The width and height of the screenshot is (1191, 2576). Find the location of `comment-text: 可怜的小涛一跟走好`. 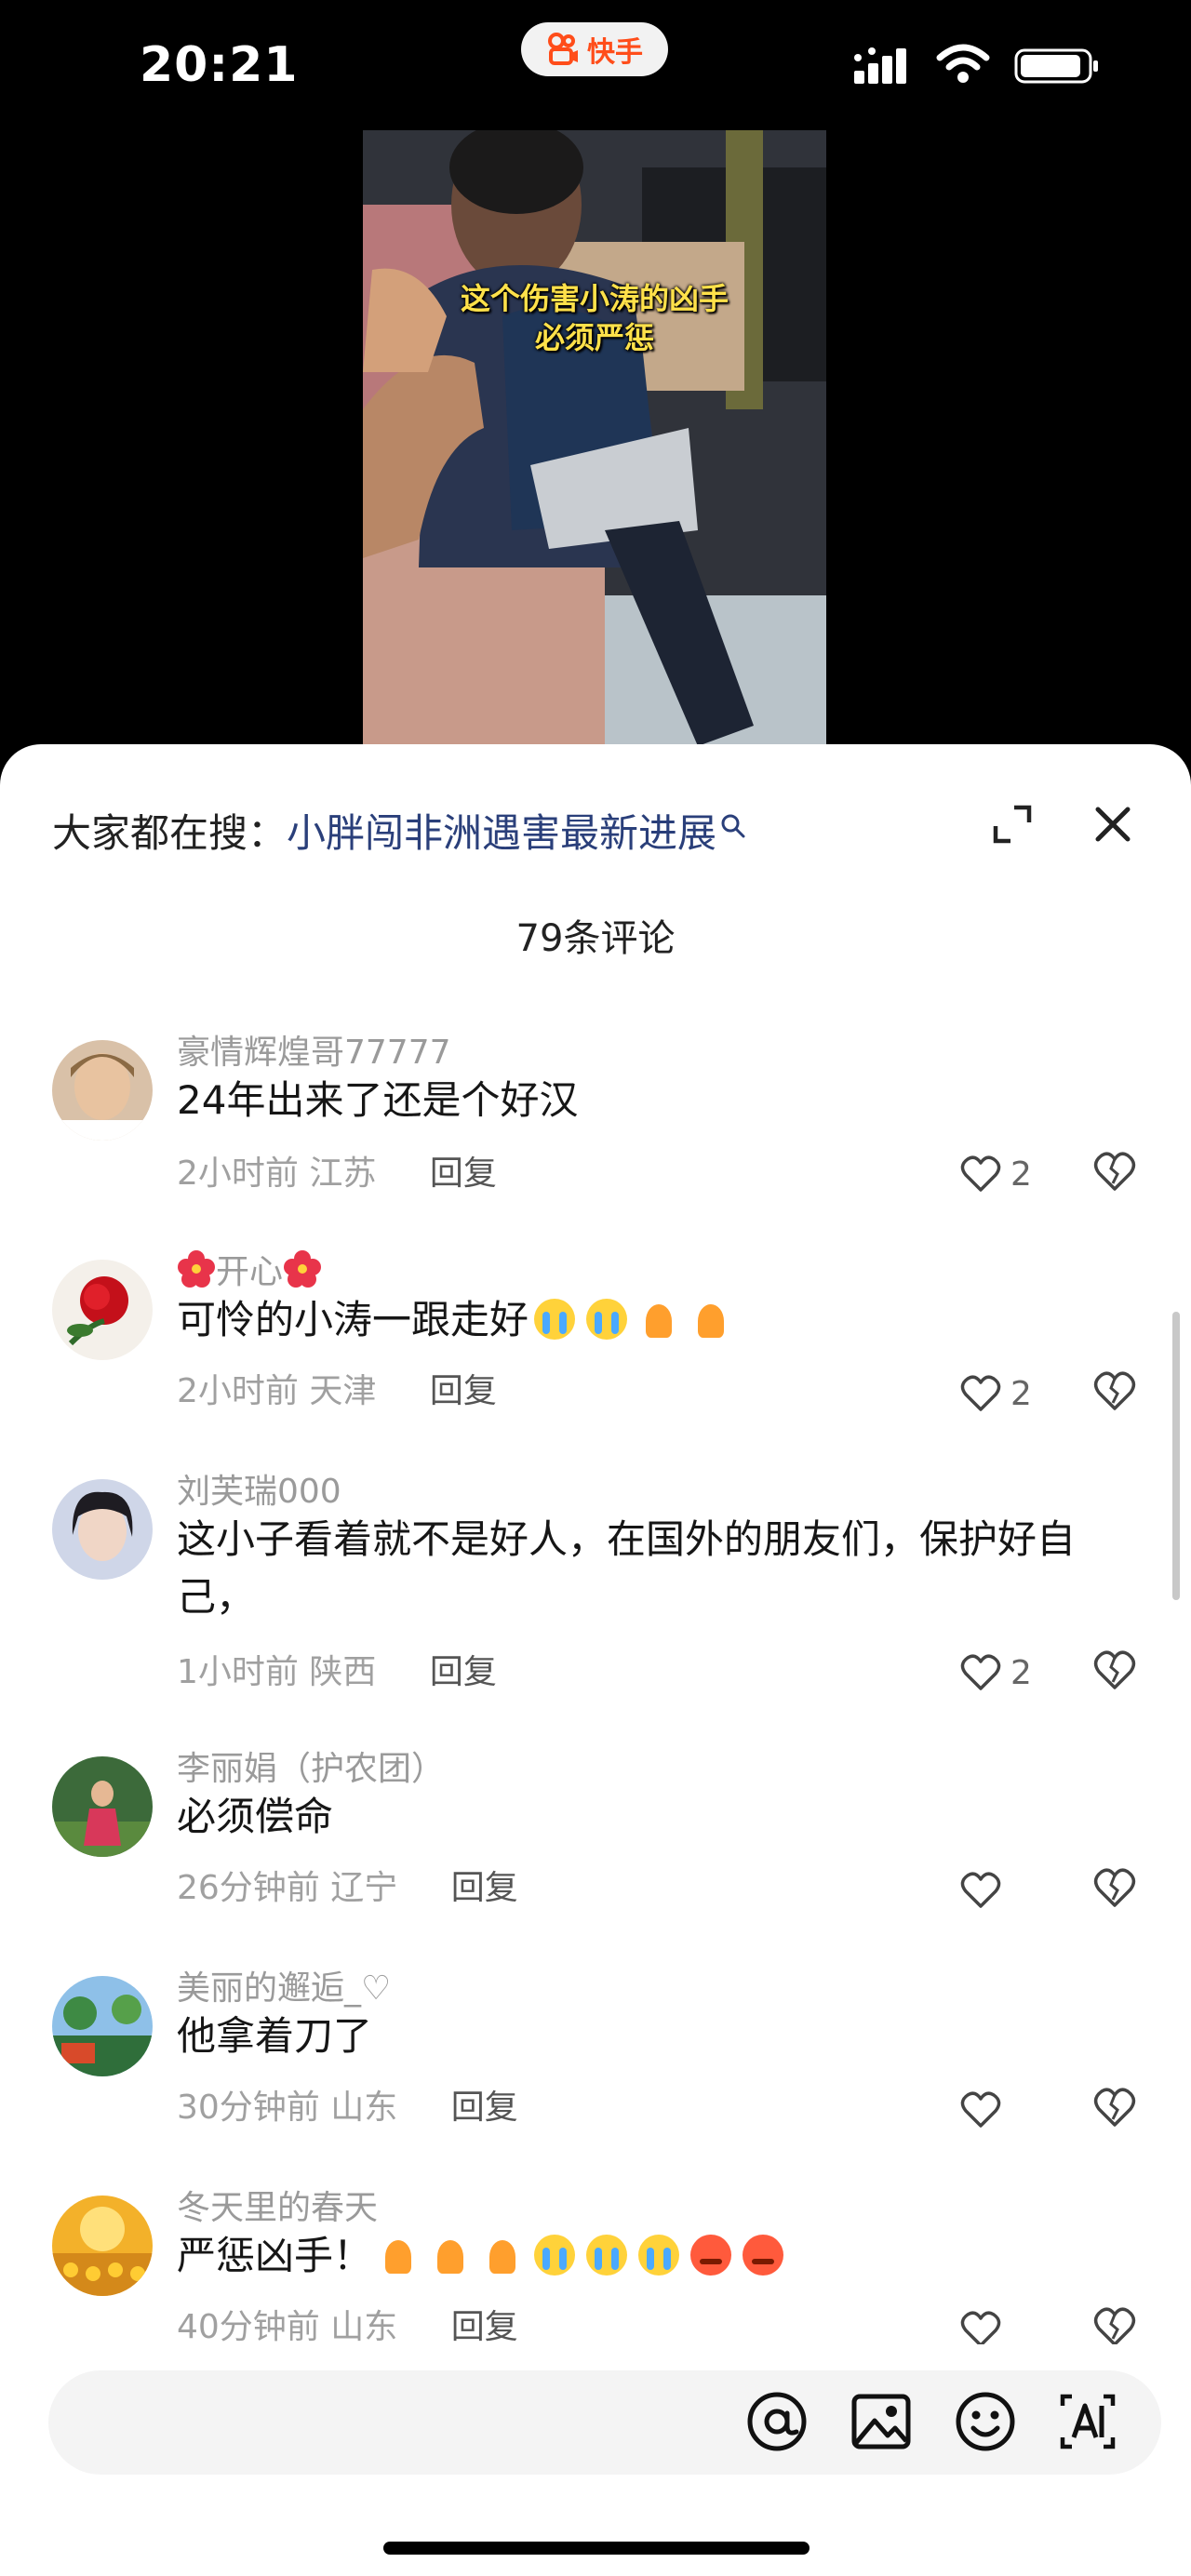

comment-text: 可怜的小涛一跟走好 is located at coordinates (353, 1319).